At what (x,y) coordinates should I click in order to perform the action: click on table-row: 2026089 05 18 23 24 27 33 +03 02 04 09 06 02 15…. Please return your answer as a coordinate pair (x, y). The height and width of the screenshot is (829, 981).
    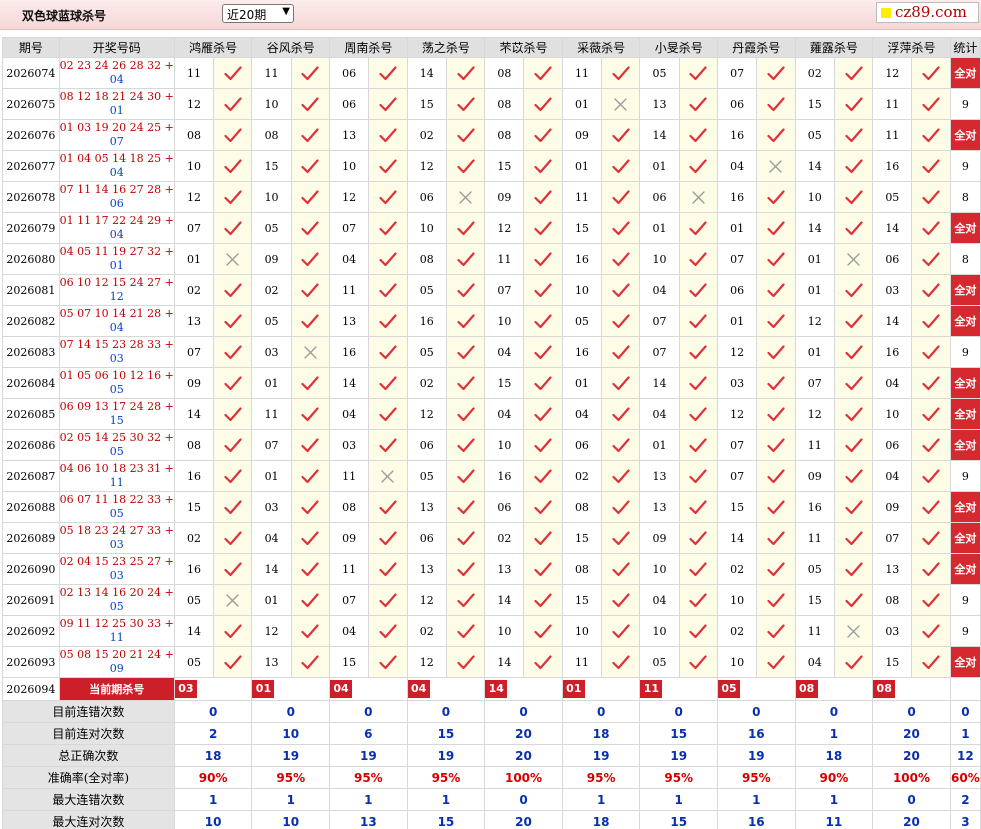
    Looking at the image, I should click on (491, 538).